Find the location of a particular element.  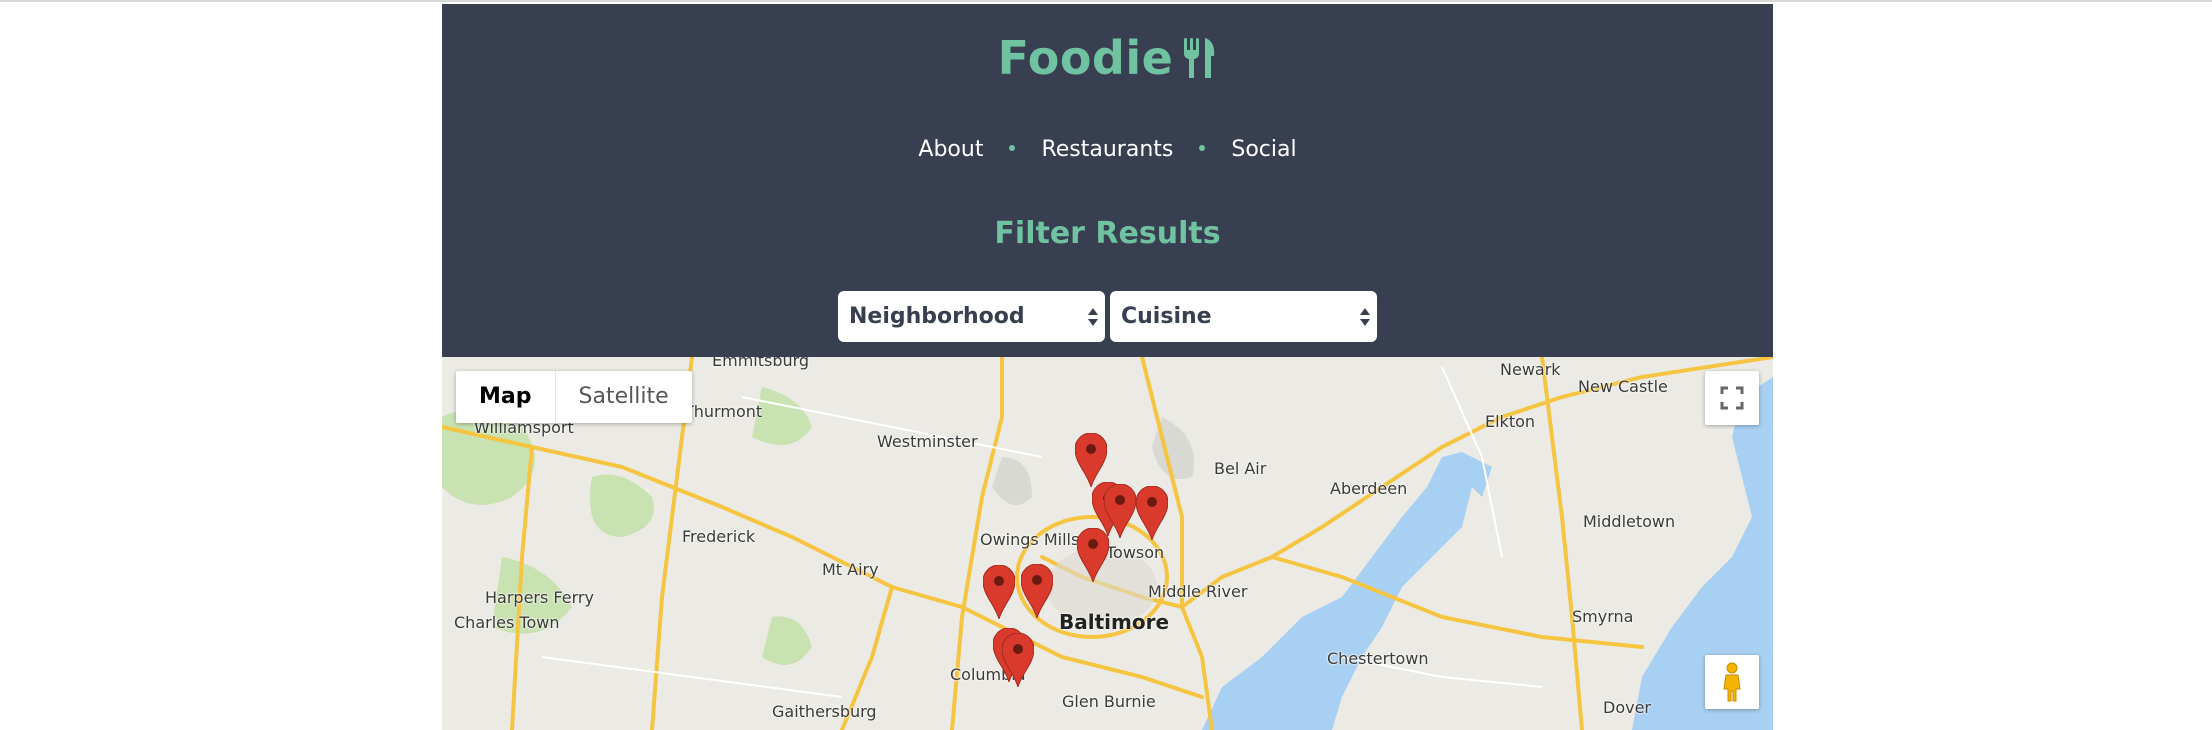

map-label: Bel Air is located at coordinates (1240, 468).